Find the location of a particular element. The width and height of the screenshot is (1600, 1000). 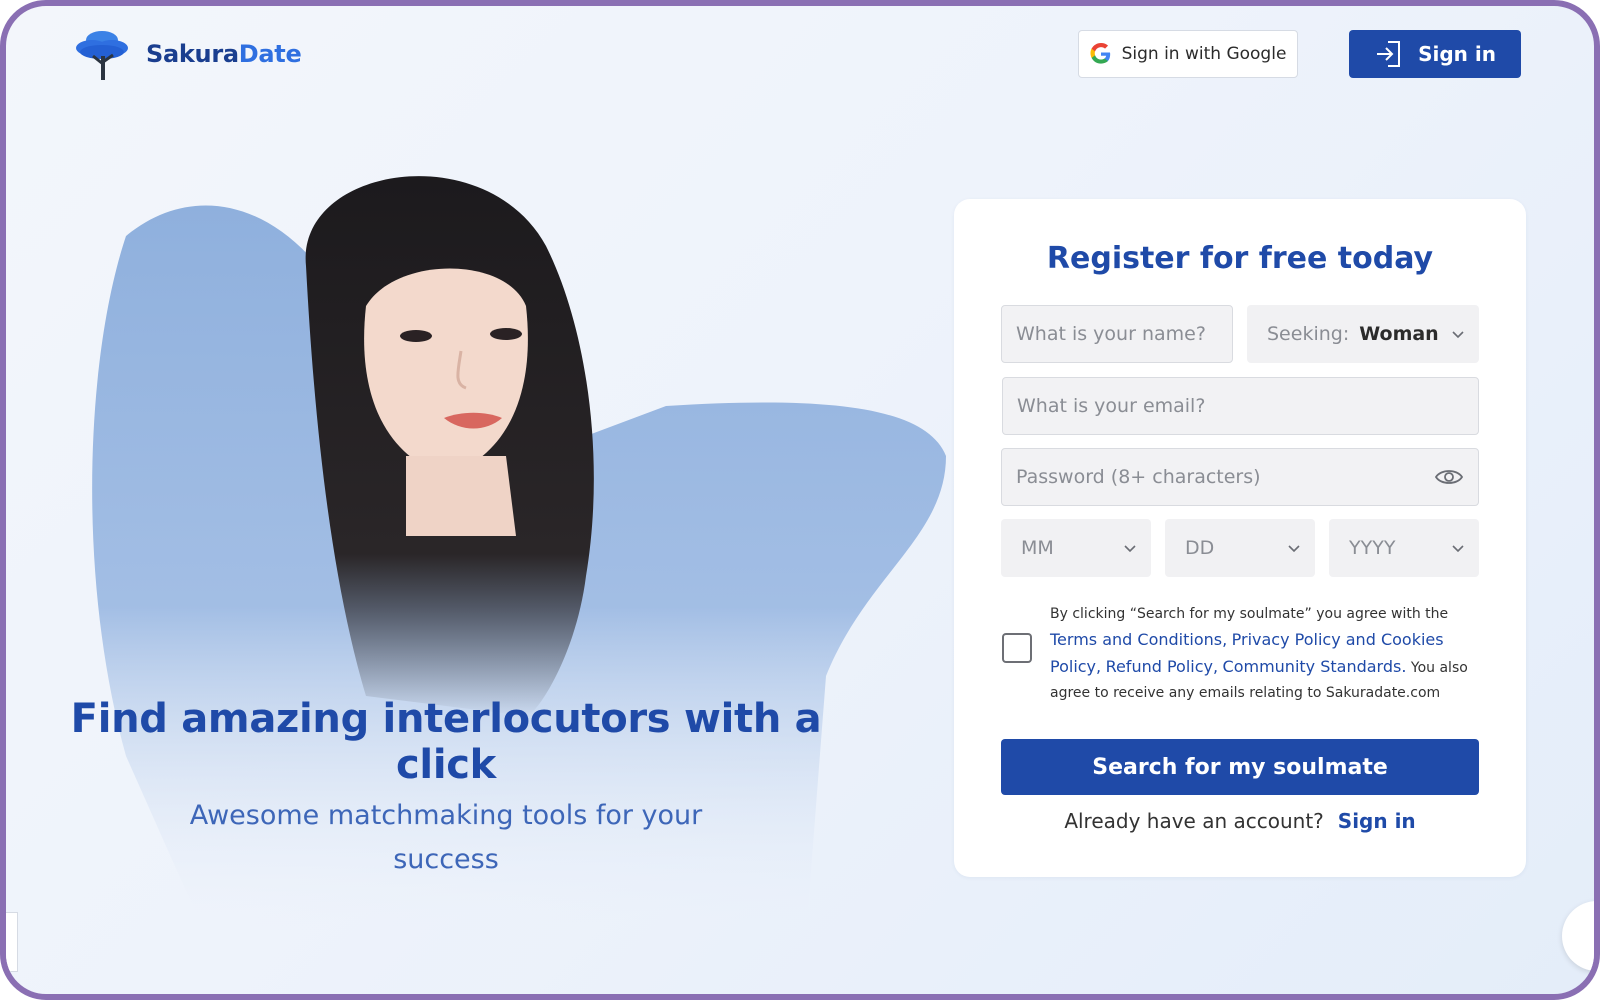

already-text: Already have an account? is located at coordinates (1194, 821).